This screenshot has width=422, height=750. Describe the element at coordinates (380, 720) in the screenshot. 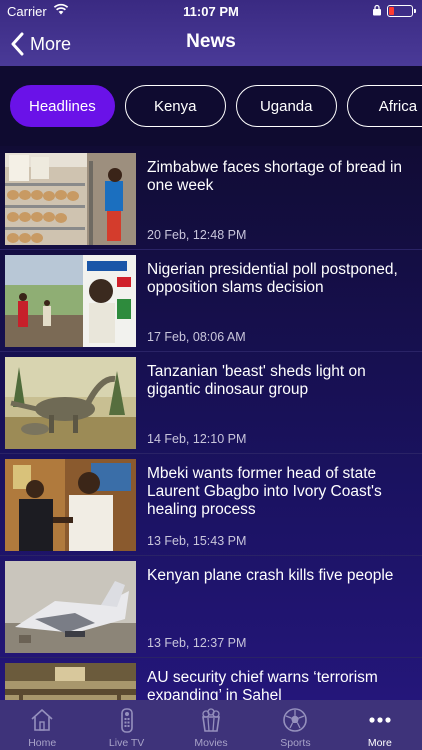

I see `more-dots-icon` at that location.